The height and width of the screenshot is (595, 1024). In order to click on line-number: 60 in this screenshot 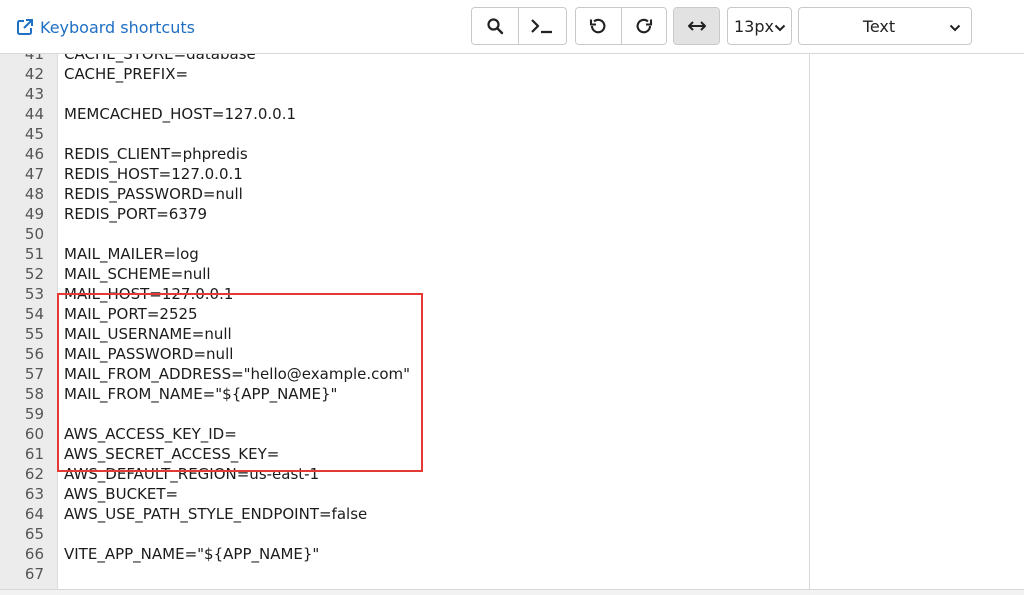, I will do `click(34, 434)`.